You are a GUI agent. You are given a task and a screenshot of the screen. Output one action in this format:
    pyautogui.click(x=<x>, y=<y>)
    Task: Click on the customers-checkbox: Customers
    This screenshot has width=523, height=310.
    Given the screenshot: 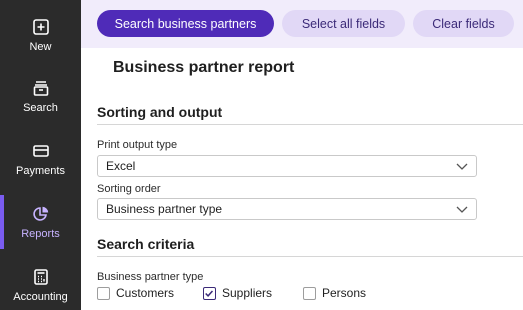 What is the action you would take?
    pyautogui.click(x=135, y=293)
    